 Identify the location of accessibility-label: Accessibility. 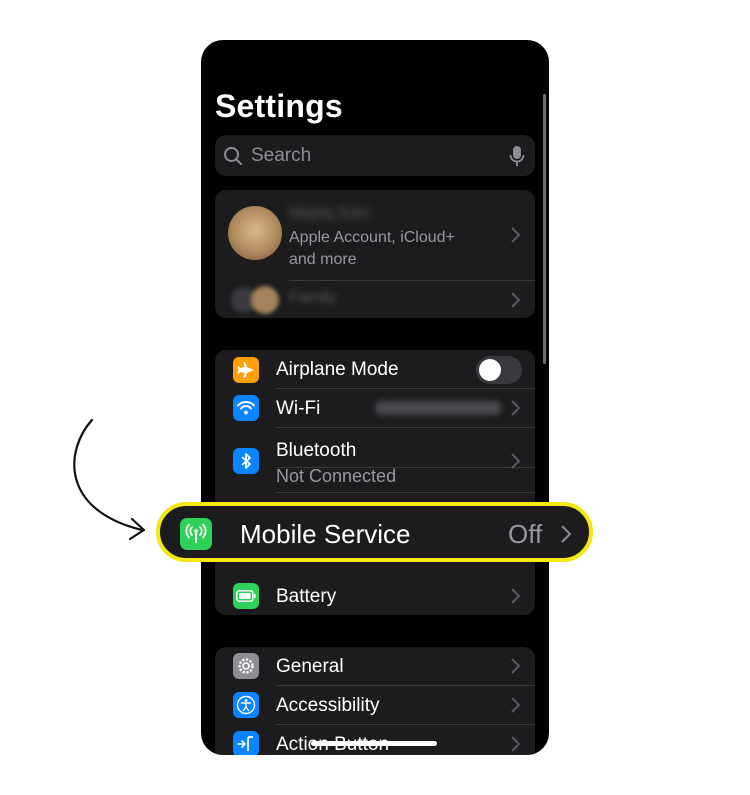
(328, 705).